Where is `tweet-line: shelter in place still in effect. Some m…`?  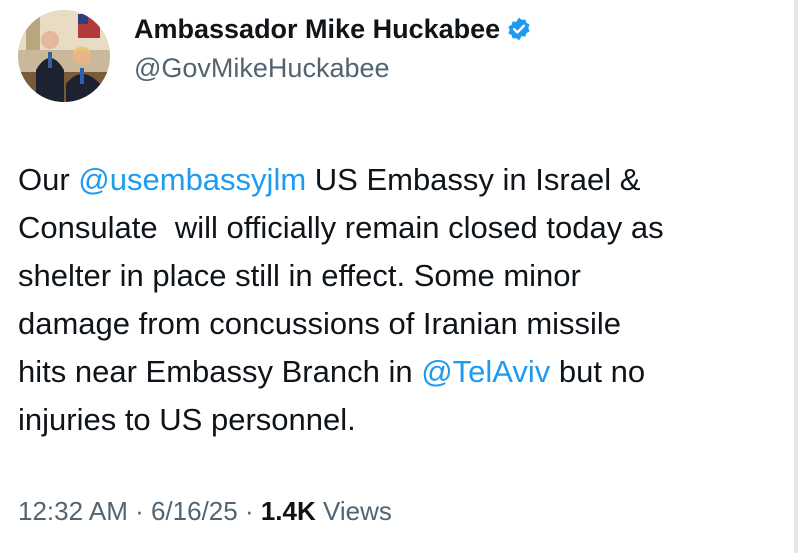
tweet-line: shelter in place still in effect. Some m… is located at coordinates (403, 276).